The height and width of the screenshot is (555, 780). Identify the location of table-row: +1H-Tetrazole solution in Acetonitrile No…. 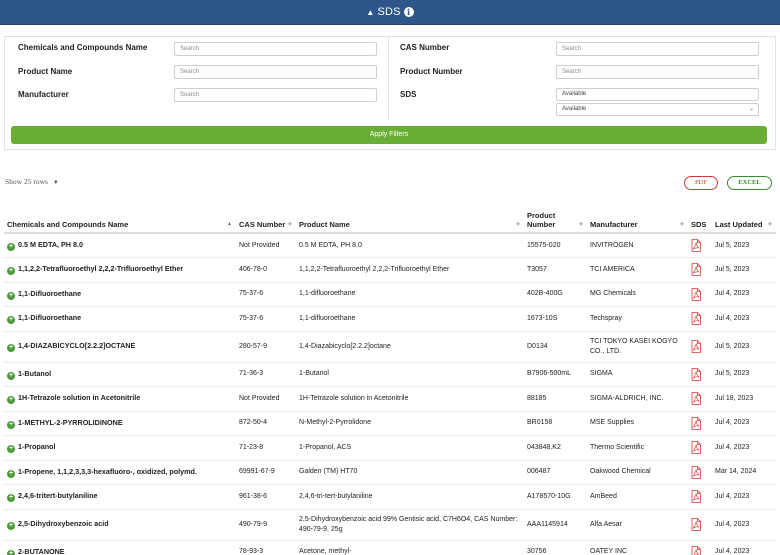
(390, 399).